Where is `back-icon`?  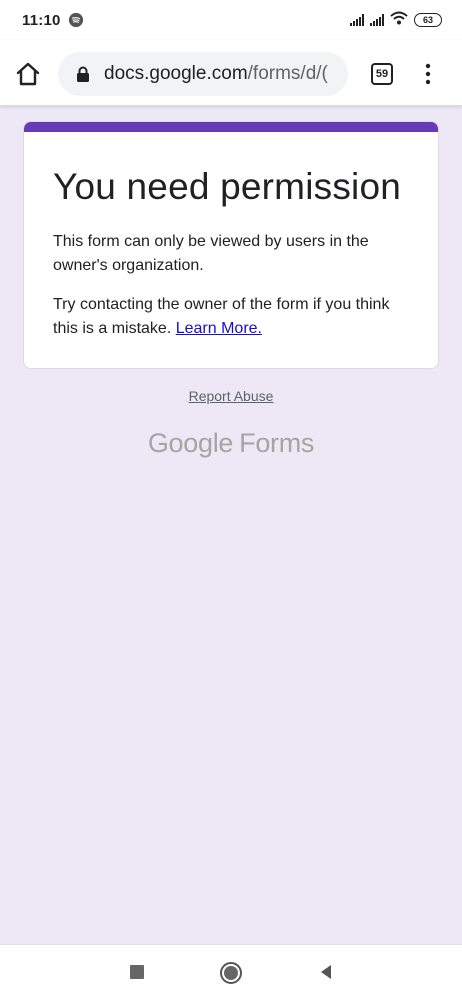 back-icon is located at coordinates (326, 972).